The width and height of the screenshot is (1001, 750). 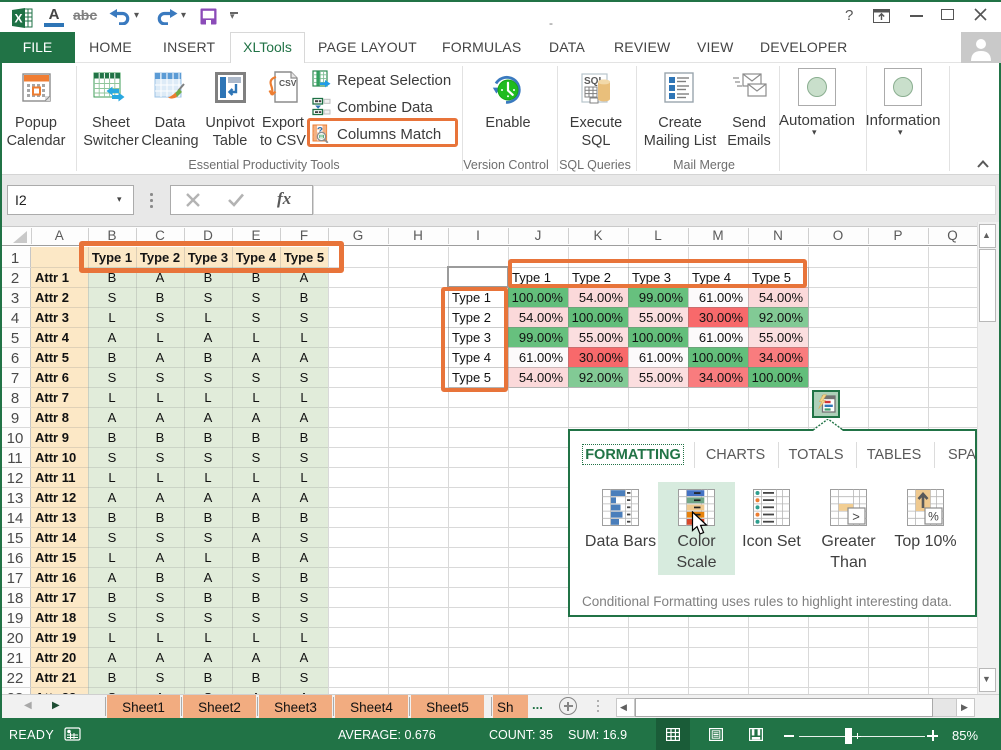 What do you see at coordinates (288, 83) in the screenshot?
I see `svg-text: CSV` at bounding box center [288, 83].